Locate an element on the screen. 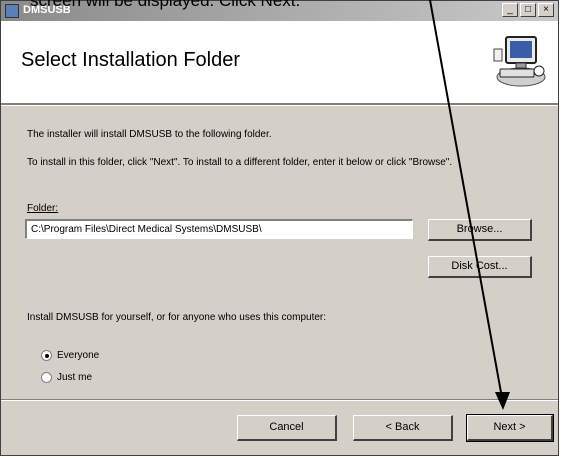 The image size is (561, 458). everyone-radio is located at coordinates (46, 355).